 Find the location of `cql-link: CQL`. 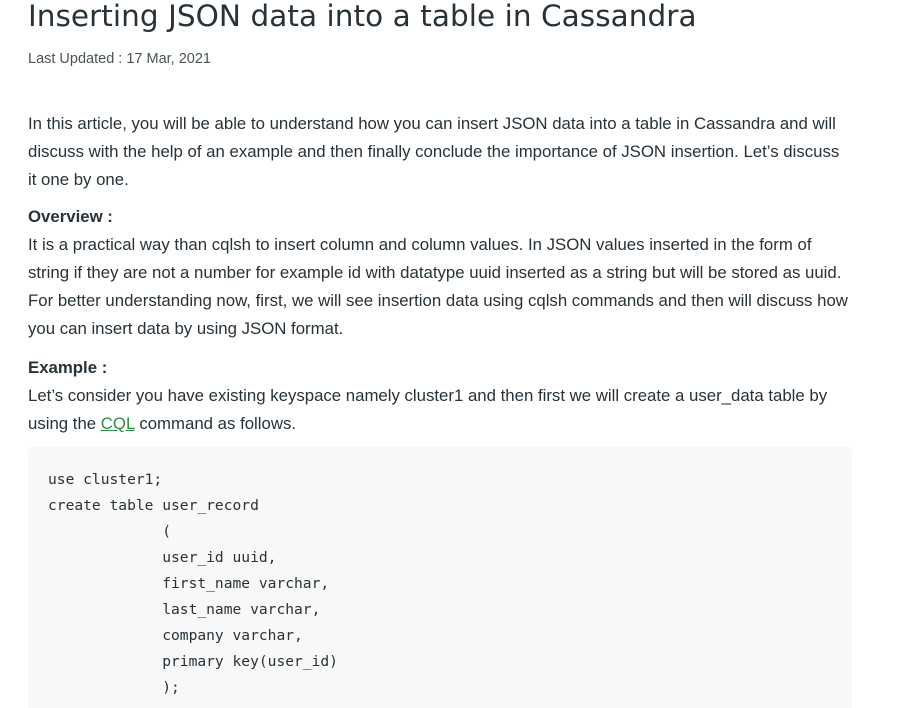

cql-link: CQL is located at coordinates (118, 423).